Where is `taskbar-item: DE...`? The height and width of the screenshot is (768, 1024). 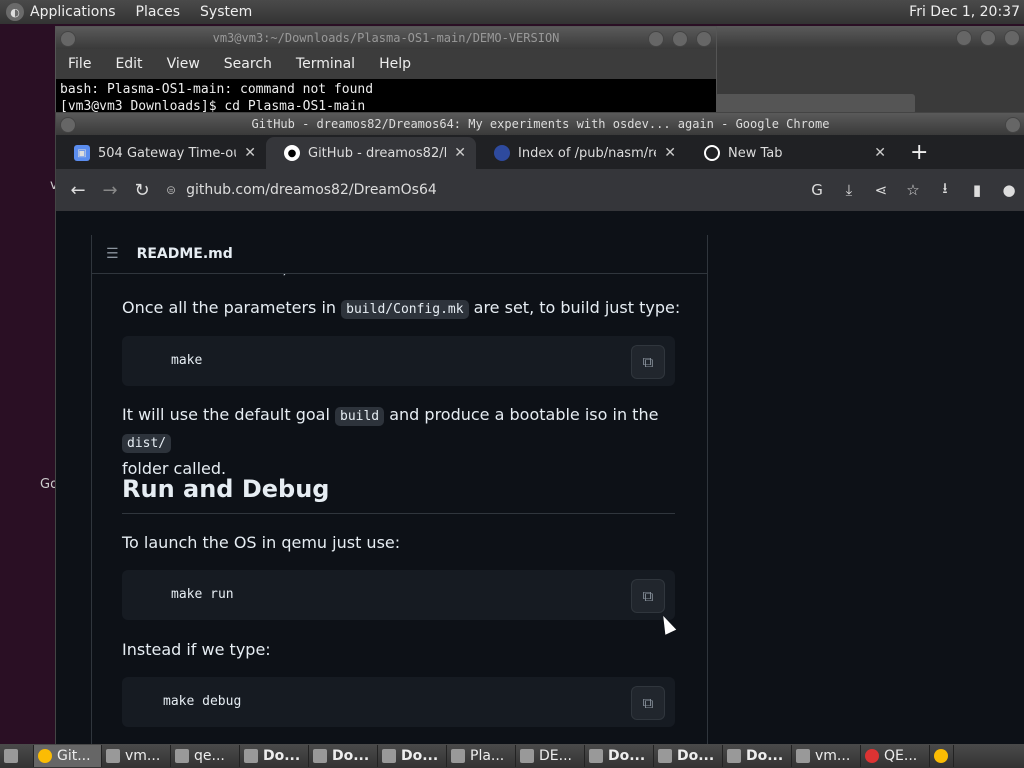
taskbar-item: DE... is located at coordinates (550, 756).